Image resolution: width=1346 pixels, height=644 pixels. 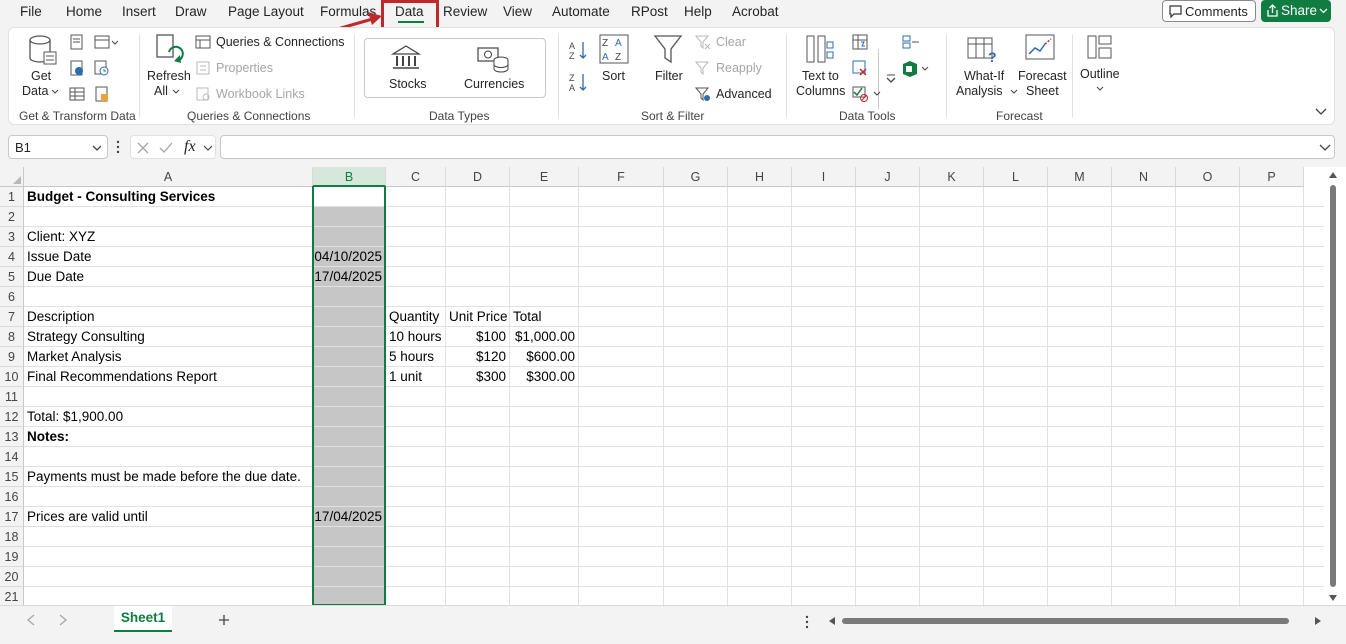 I want to click on menu-automate: Automate, so click(x=581, y=11).